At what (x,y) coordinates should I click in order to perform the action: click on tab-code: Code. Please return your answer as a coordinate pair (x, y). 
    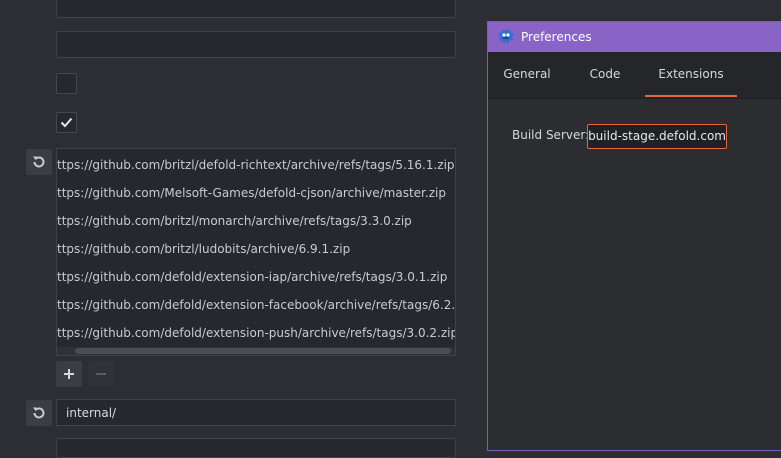
    Looking at the image, I should click on (605, 75).